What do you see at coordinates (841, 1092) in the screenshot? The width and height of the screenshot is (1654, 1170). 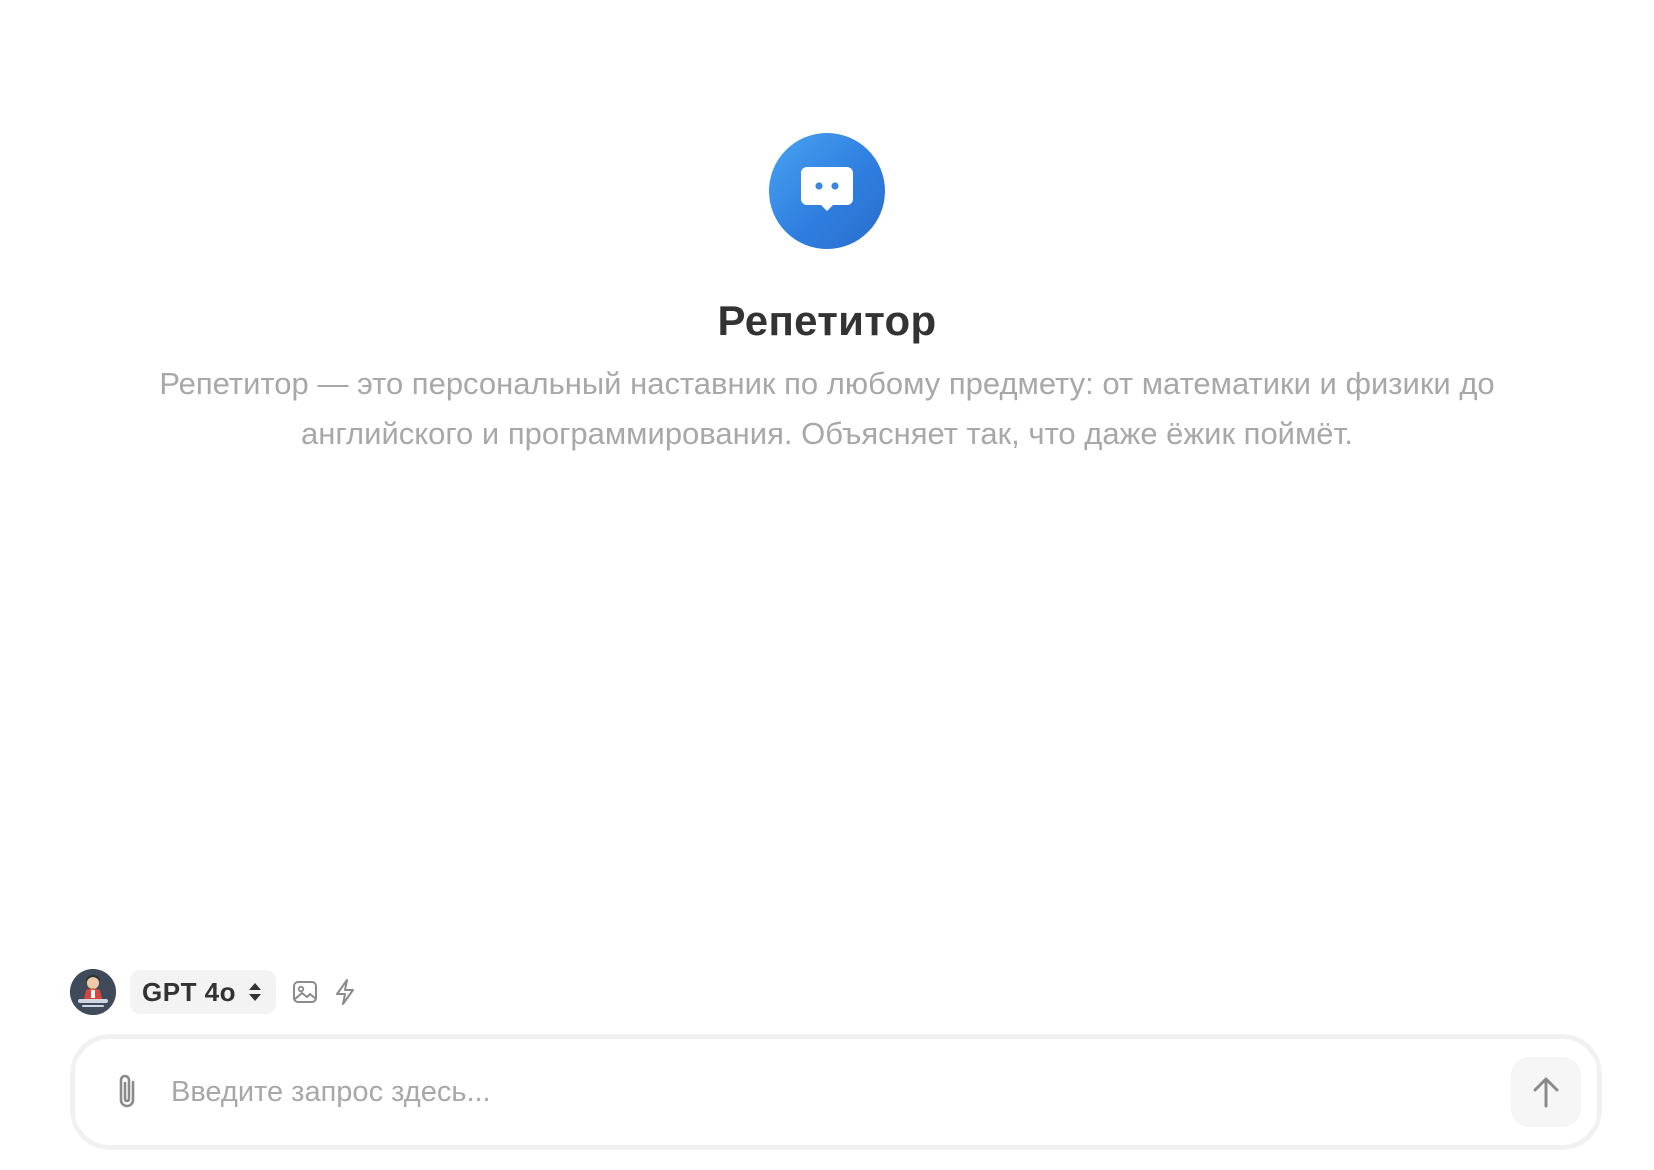 I see `prompt-input` at bounding box center [841, 1092].